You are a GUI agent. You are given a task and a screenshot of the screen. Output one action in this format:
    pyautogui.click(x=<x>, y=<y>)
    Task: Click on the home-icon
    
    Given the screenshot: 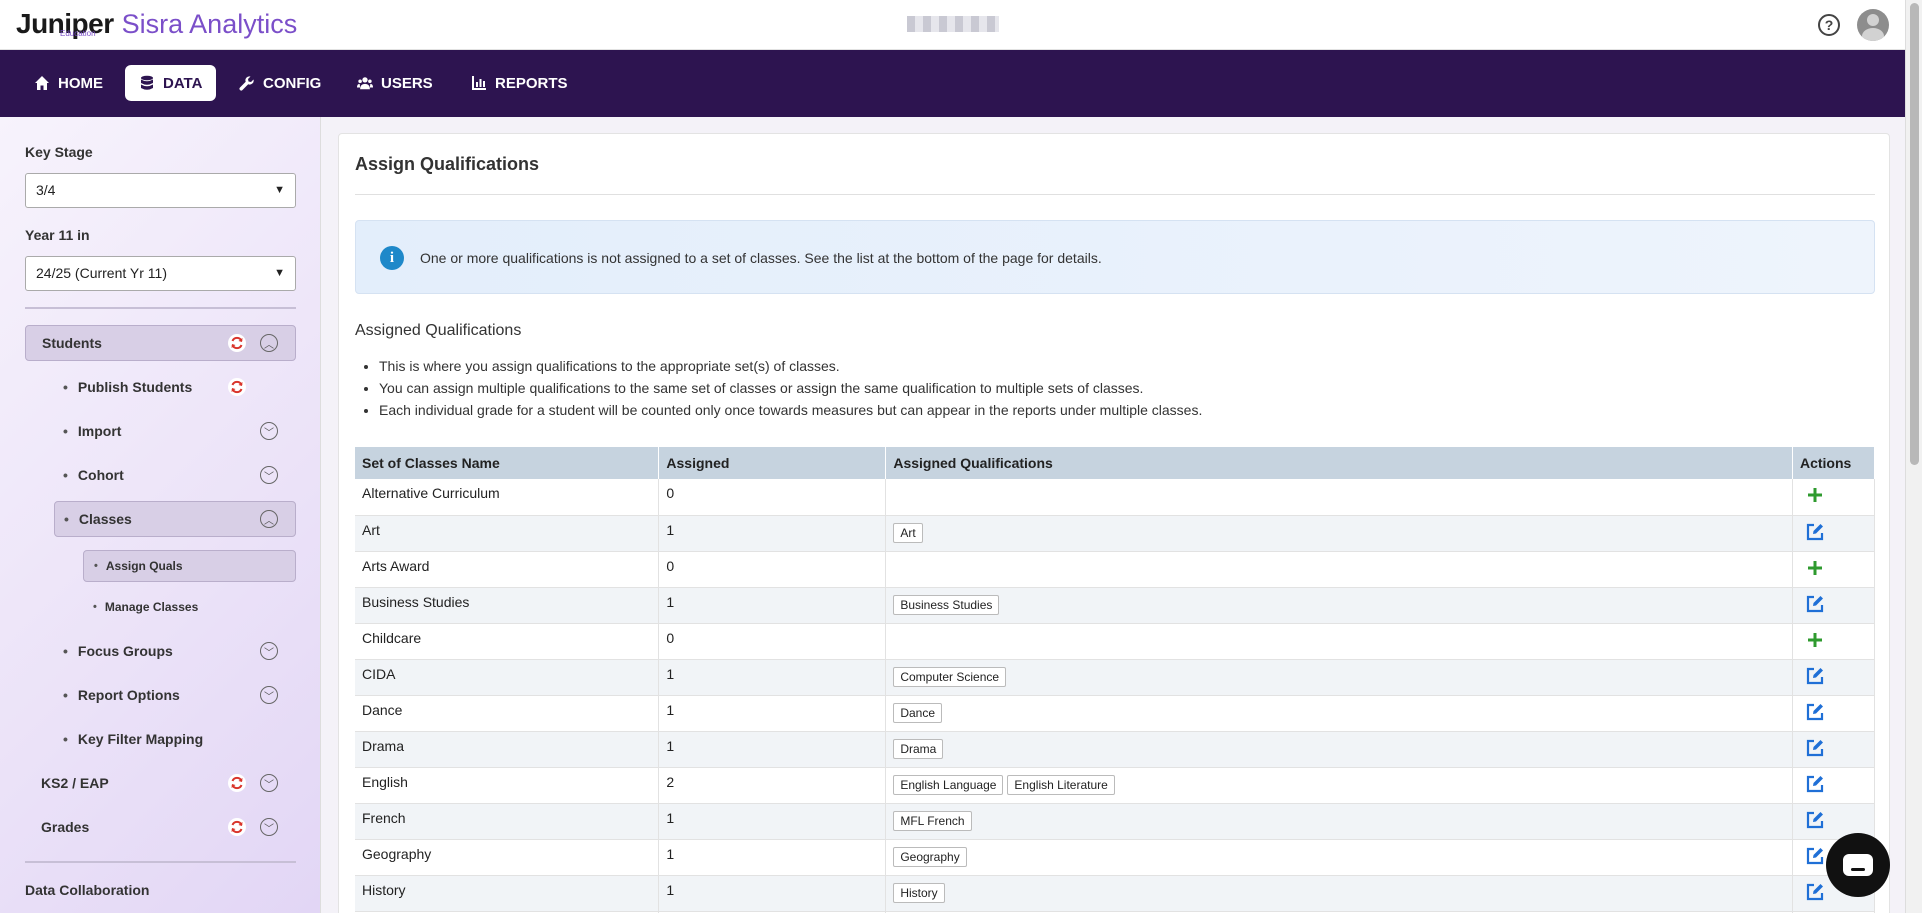 What is the action you would take?
    pyautogui.click(x=42, y=83)
    